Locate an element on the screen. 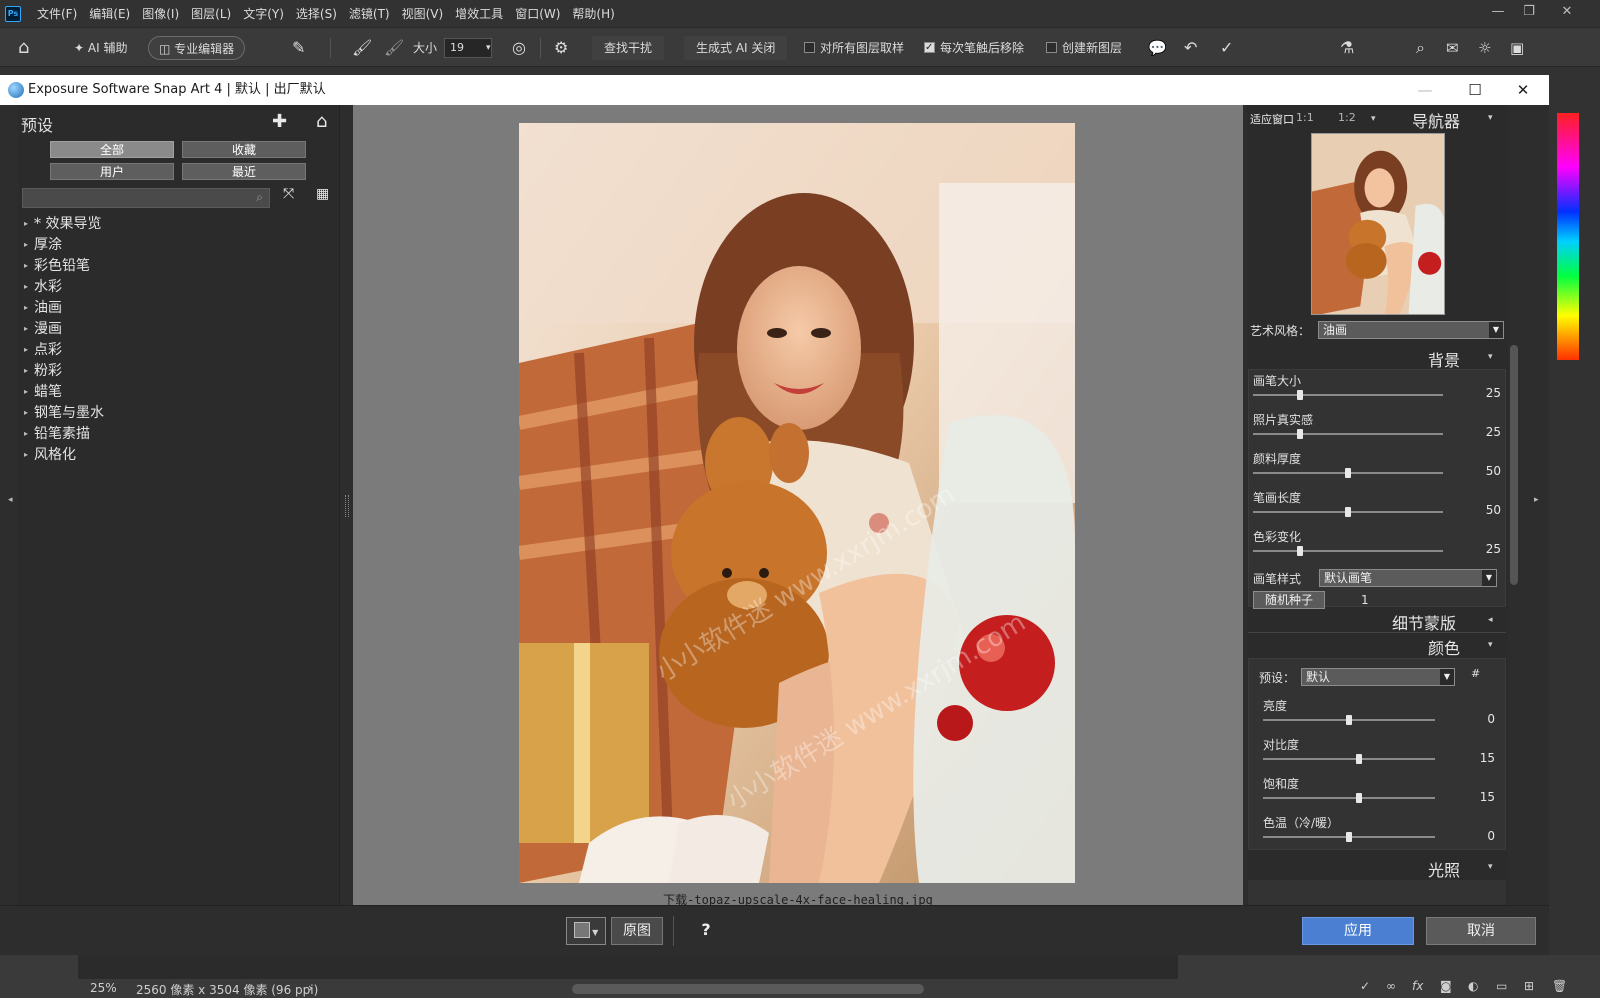 The image size is (1600, 998). search-icon: ⌕ is located at coordinates (1420, 48).